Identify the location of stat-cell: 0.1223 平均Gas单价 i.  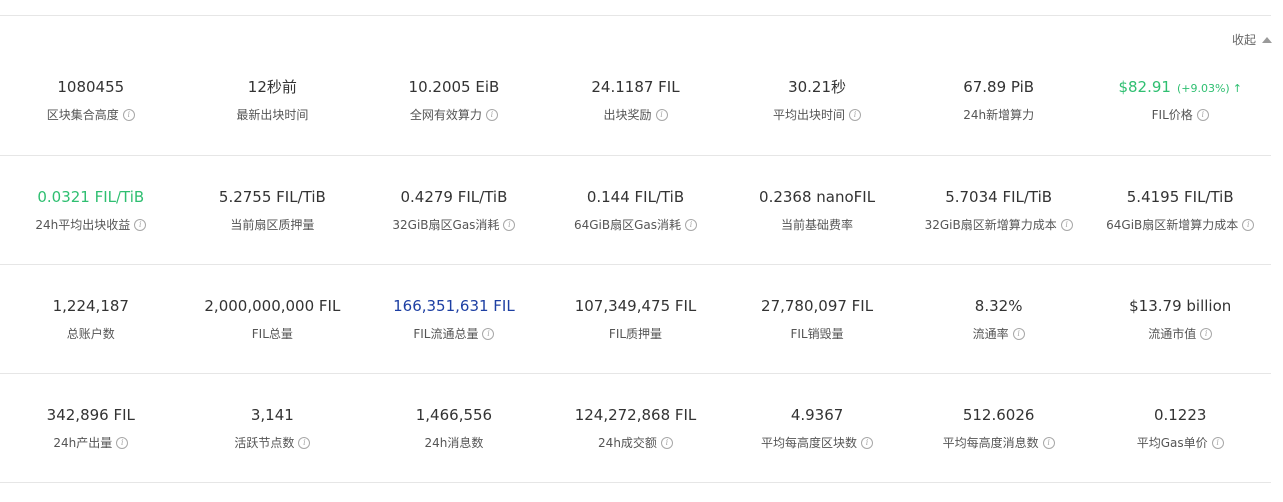
(1180, 428).